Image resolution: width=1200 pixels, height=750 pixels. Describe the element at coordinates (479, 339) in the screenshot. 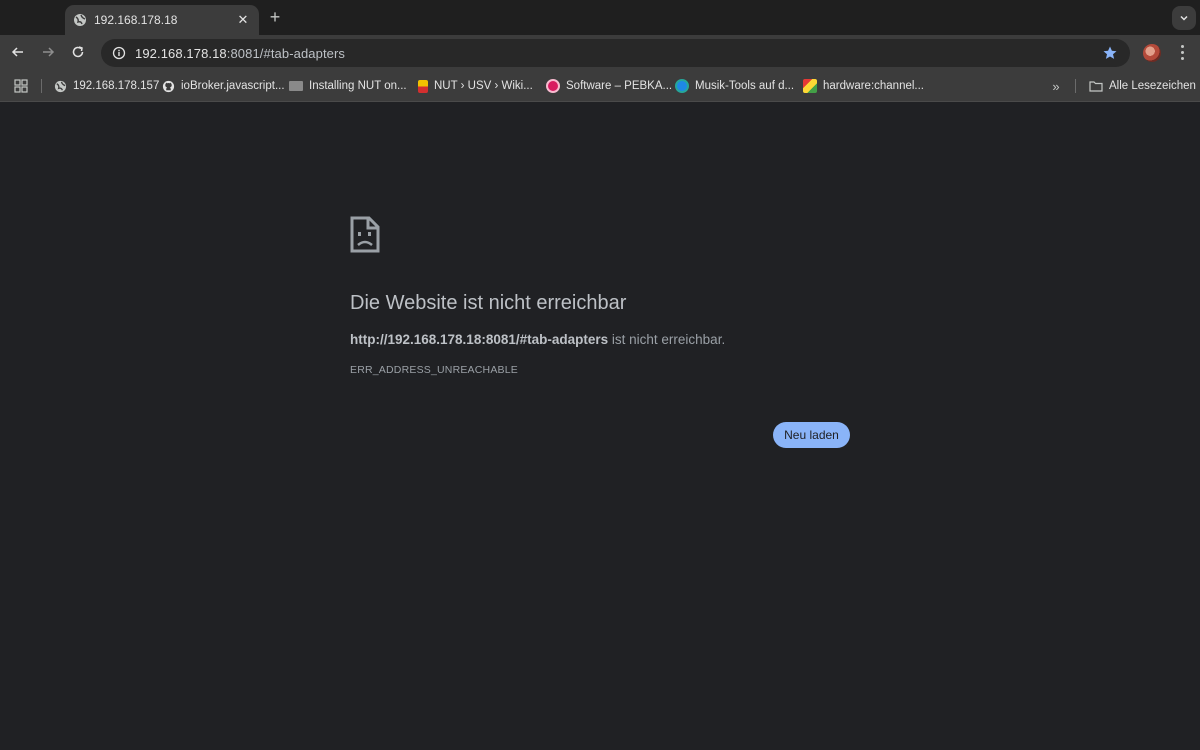

I see `error-url: http://192.168.178.18:8081/#tab-adapters` at that location.